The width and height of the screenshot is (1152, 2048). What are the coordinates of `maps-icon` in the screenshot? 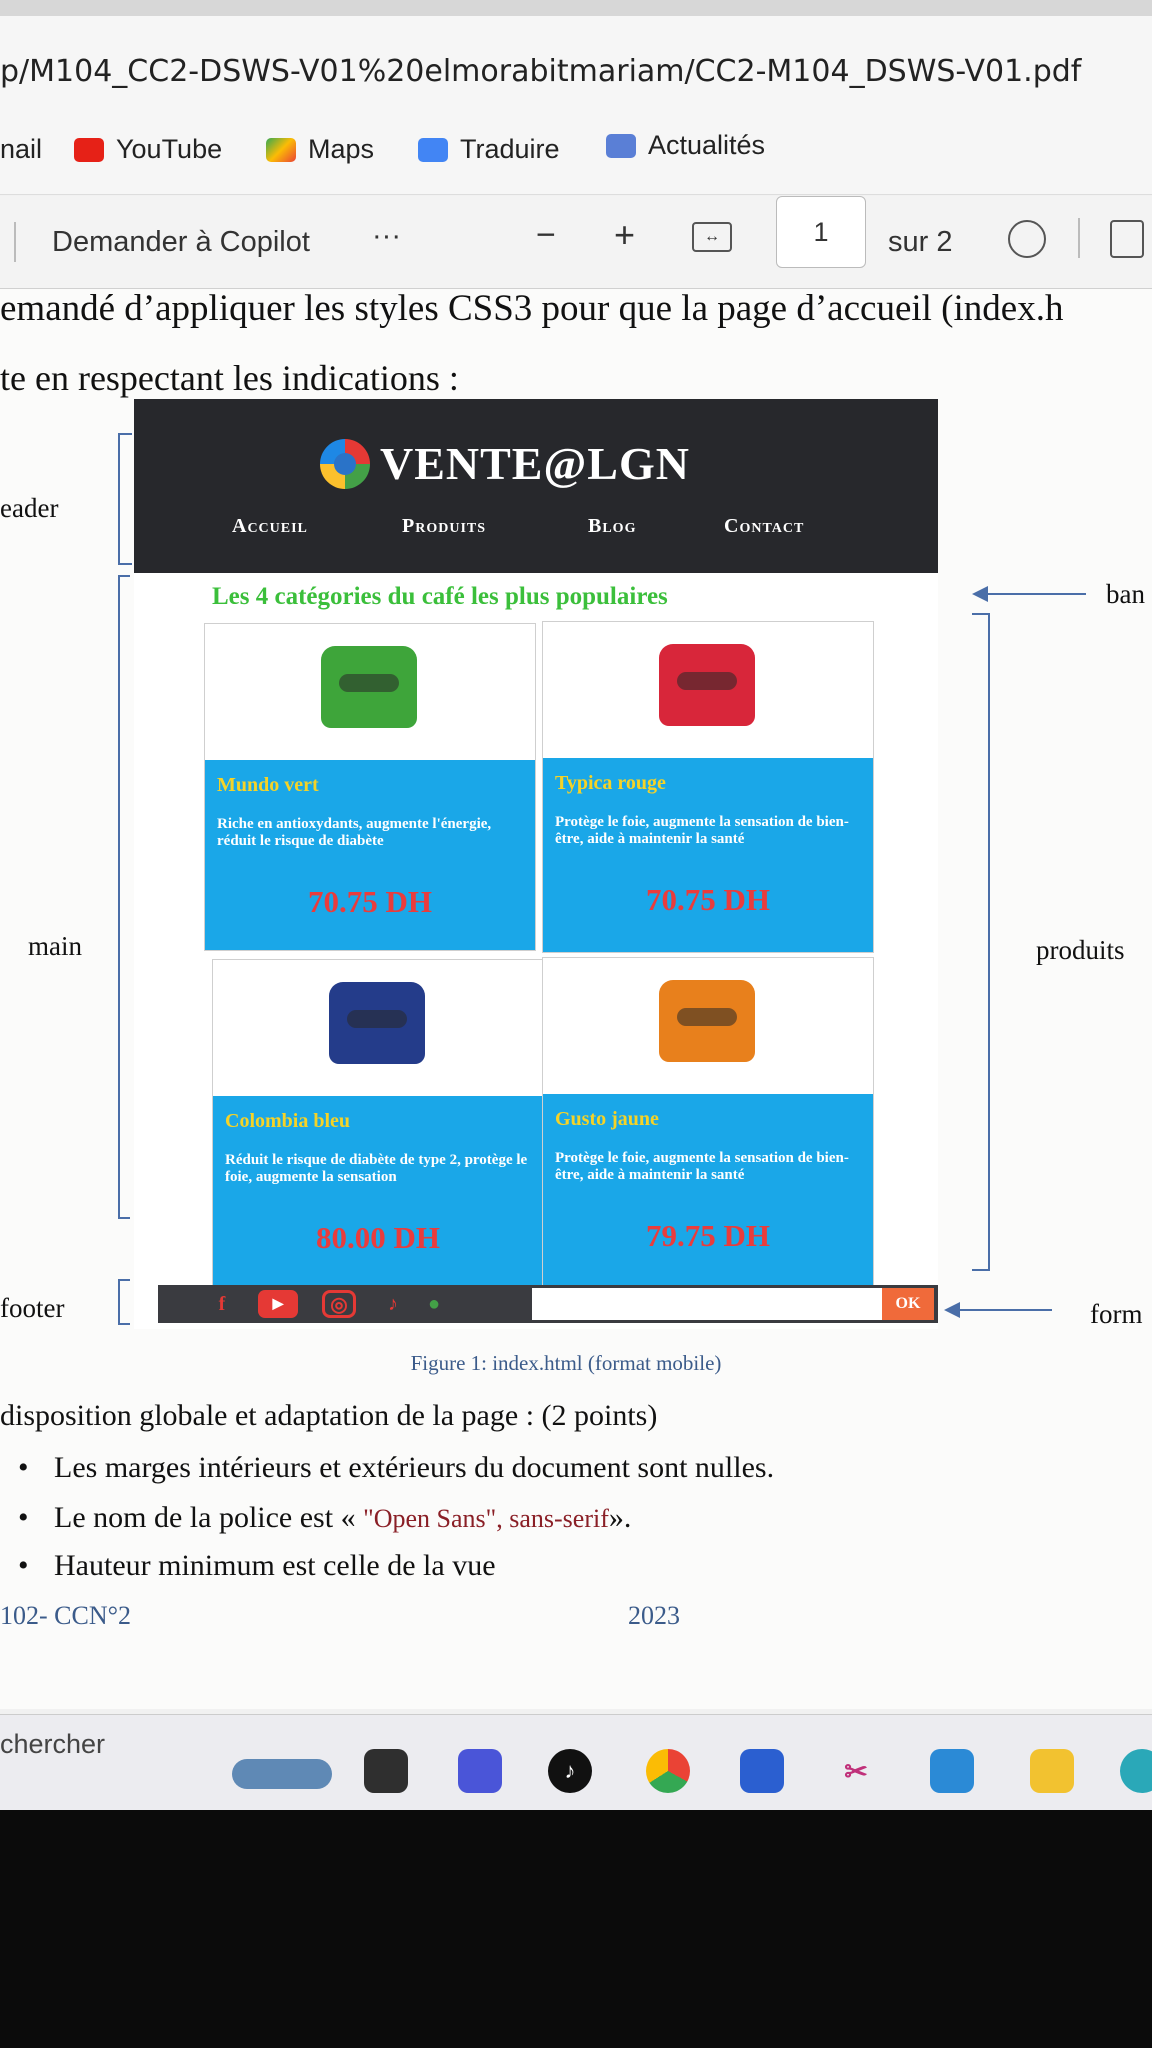 It's located at (281, 149).